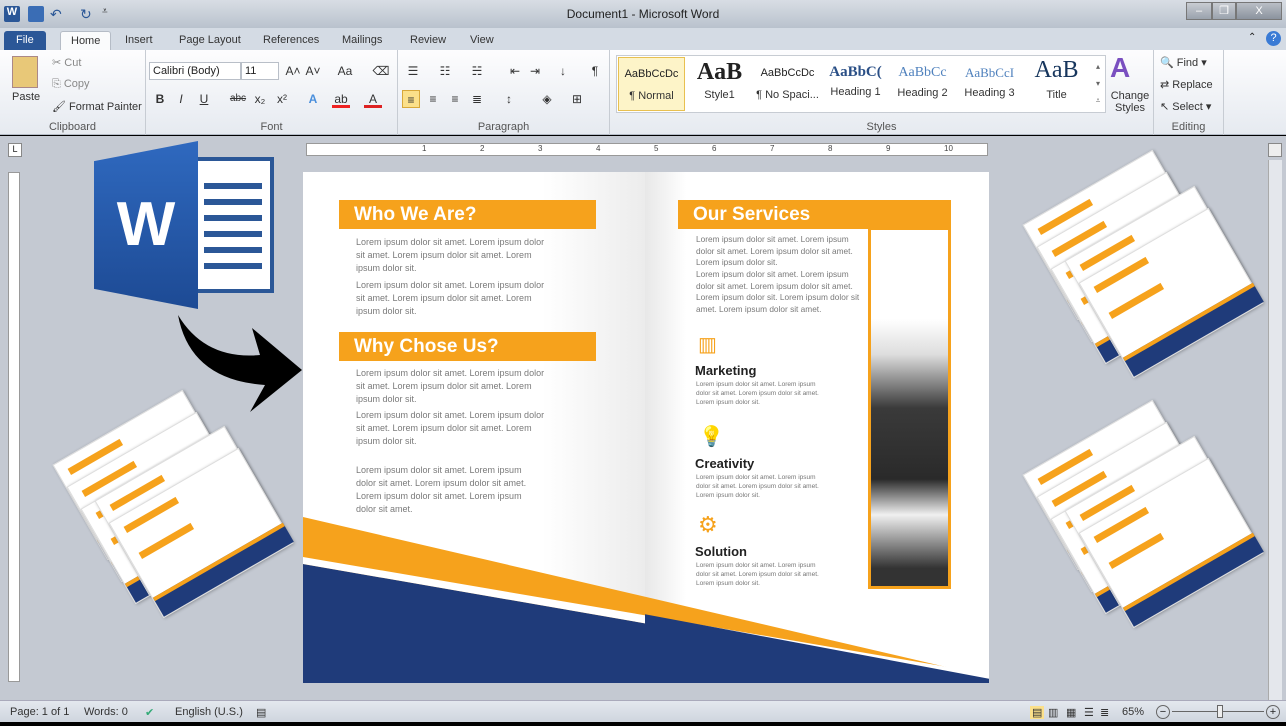 This screenshot has width=1286, height=726. Describe the element at coordinates (428, 40) in the screenshot. I see `tab-review: Review` at that location.